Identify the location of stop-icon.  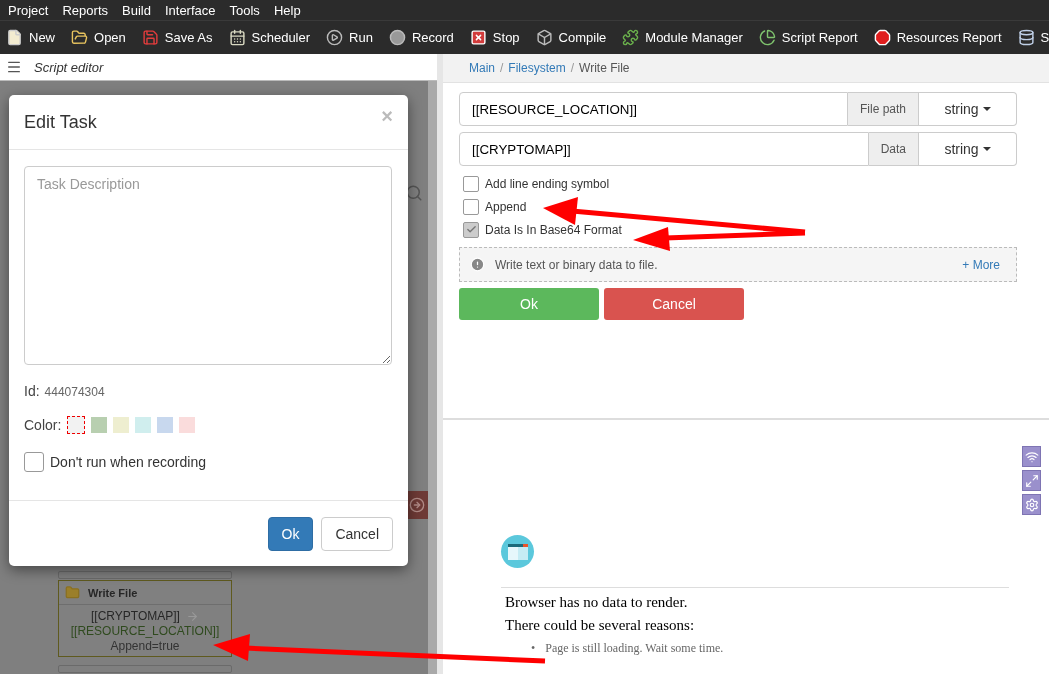
(478, 37).